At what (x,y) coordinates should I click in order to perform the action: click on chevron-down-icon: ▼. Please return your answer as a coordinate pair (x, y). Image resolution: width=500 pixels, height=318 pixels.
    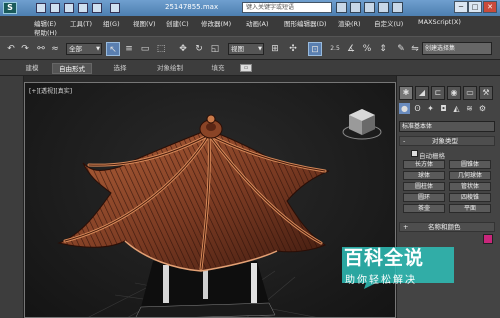
    Looking at the image, I should click on (98, 49).